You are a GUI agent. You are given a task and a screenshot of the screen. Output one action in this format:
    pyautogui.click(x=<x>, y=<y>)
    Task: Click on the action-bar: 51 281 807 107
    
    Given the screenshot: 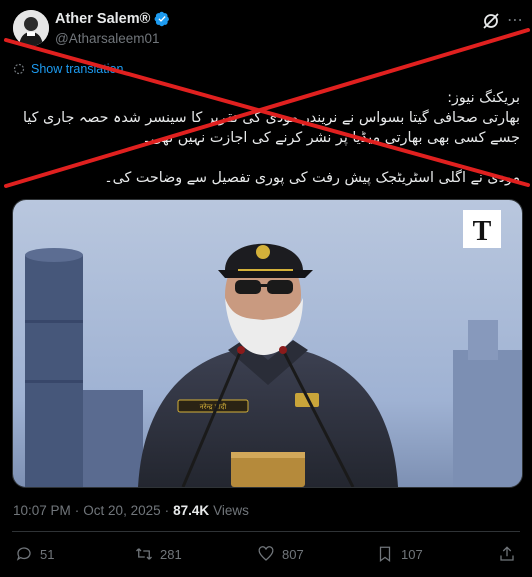 What is the action you would take?
    pyautogui.click(x=266, y=555)
    